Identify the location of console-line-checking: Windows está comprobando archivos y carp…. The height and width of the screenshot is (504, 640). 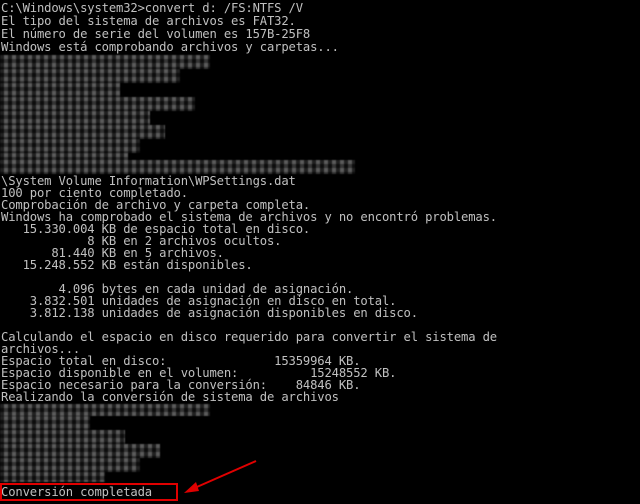
(170, 47).